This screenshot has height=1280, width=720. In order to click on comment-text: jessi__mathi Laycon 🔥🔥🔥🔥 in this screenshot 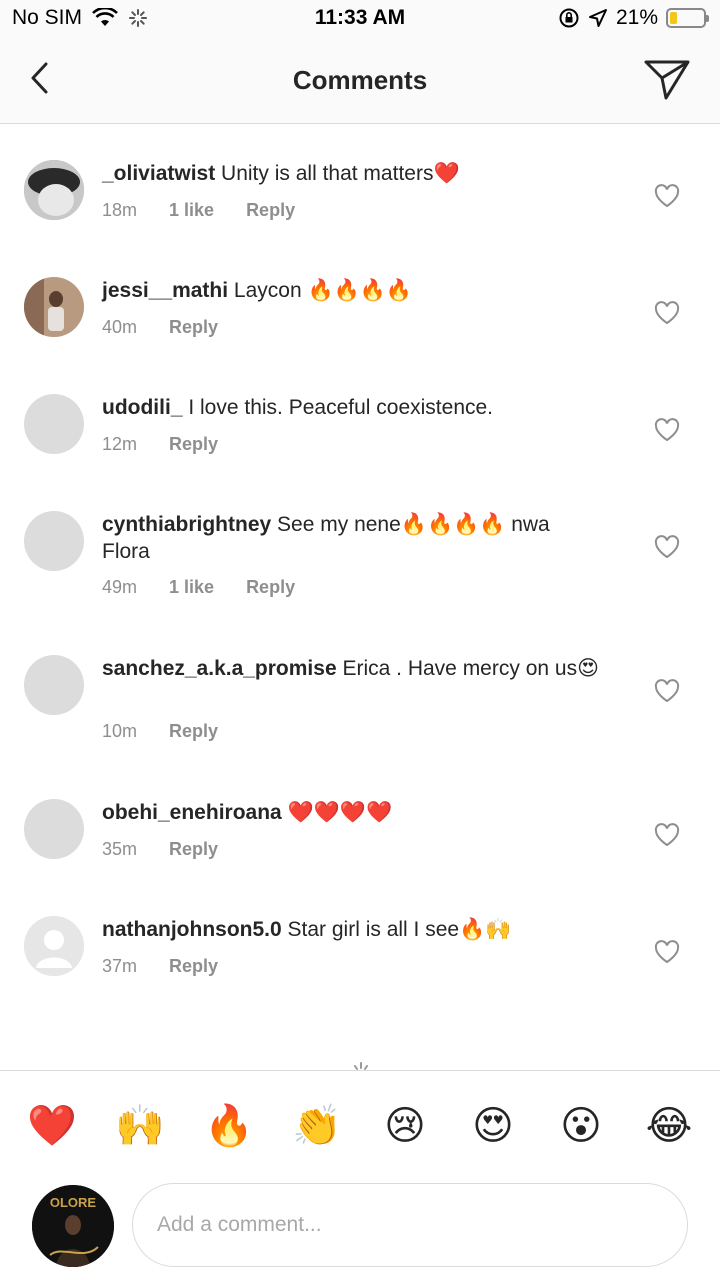, I will do `click(362, 290)`.